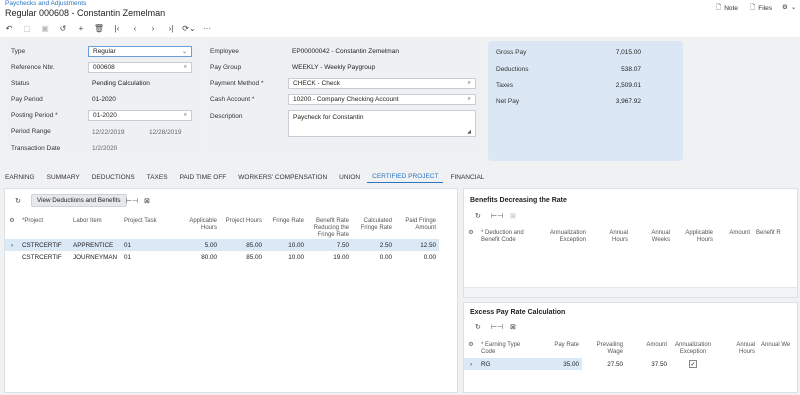 The image size is (800, 395). What do you see at coordinates (95, 257) in the screenshot?
I see `table-cell: JOURNEYMAN` at bounding box center [95, 257].